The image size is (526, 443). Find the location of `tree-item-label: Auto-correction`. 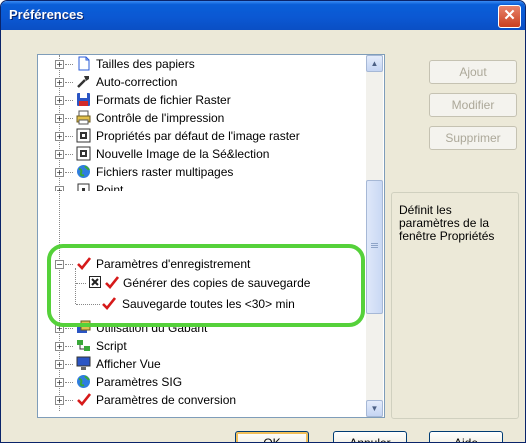

tree-item-label: Auto-correction is located at coordinates (137, 82).